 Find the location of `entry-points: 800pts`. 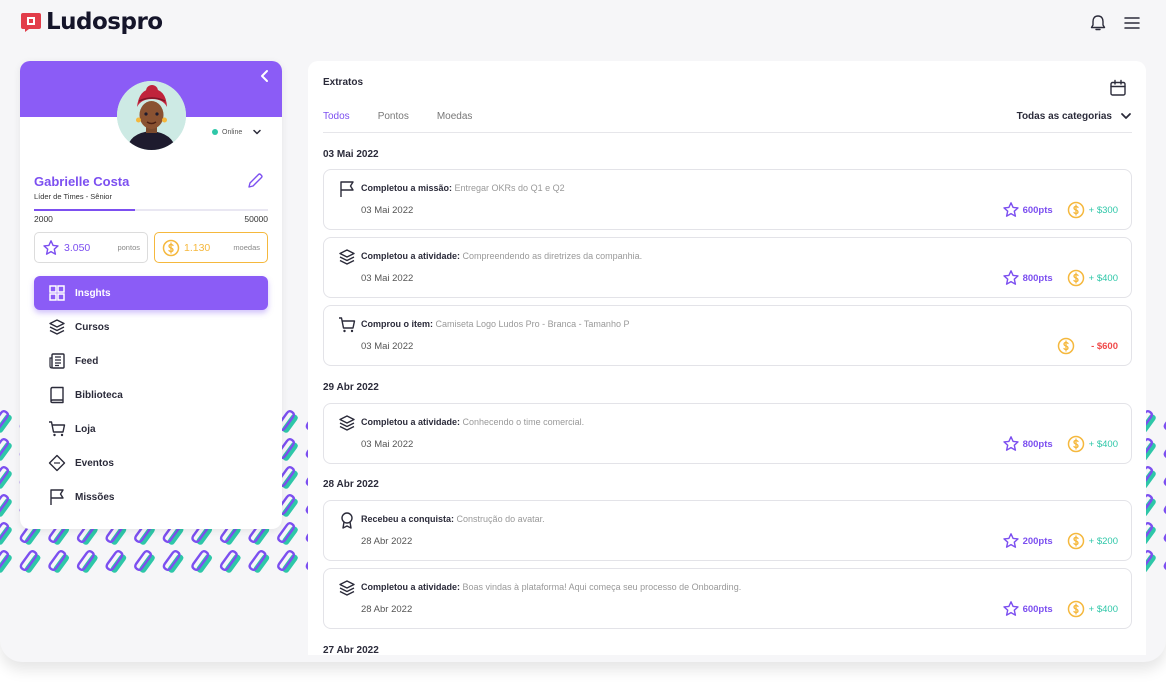

entry-points: 800pts is located at coordinates (1037, 278).